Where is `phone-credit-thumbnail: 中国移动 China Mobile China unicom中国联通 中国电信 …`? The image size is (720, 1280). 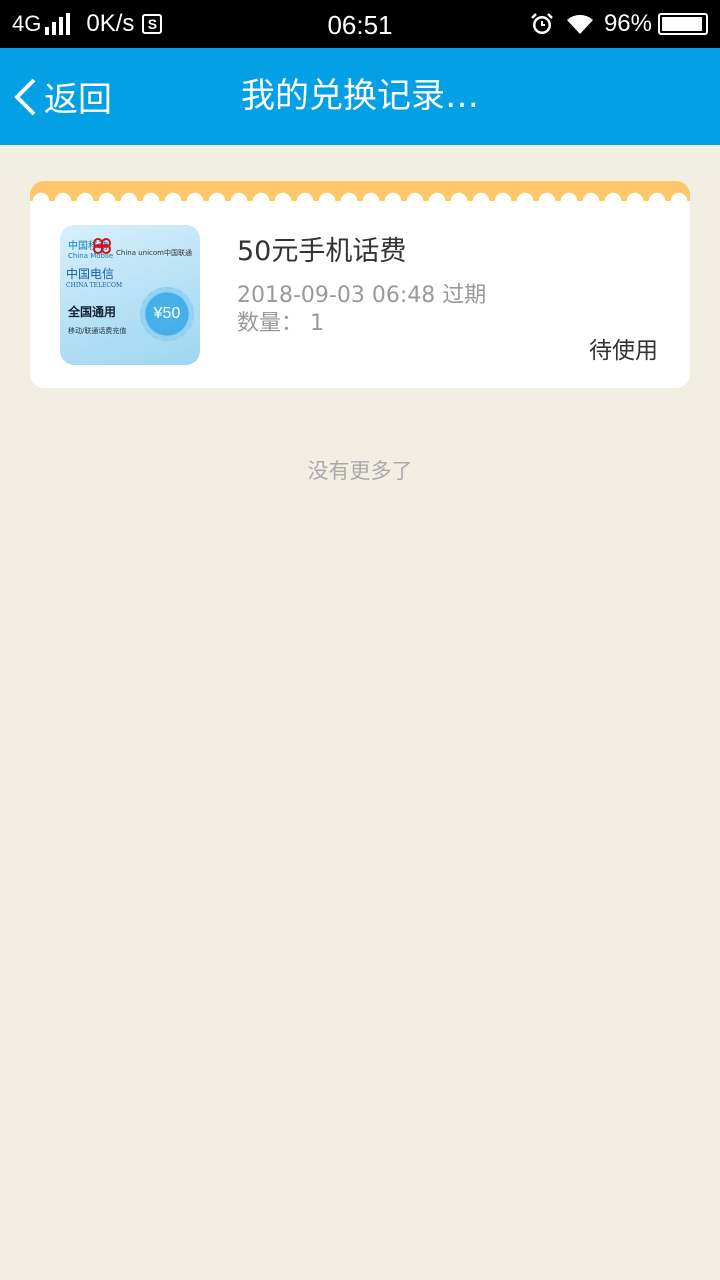 phone-credit-thumbnail: 中国移动 China Mobile China unicom中国联通 中国电信 … is located at coordinates (130, 295).